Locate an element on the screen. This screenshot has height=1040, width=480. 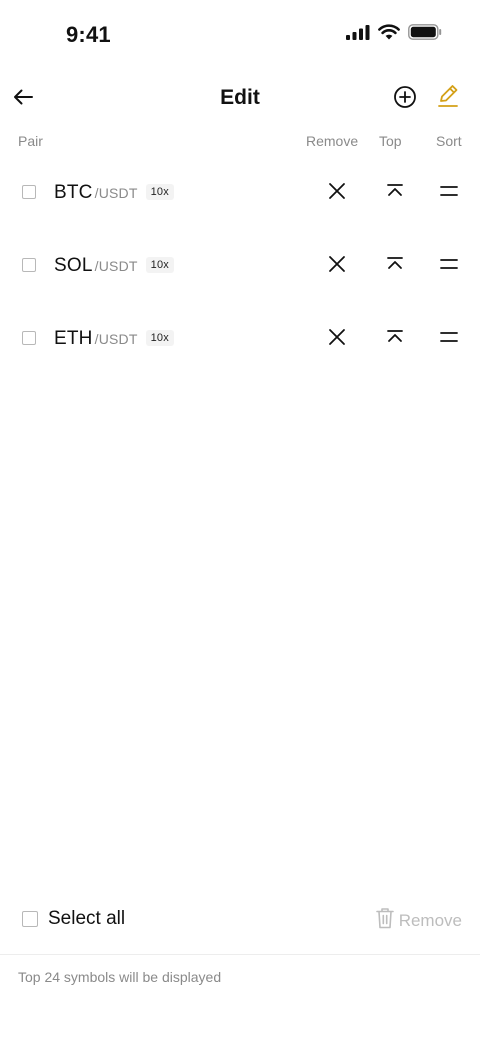
plus-circle-icon is located at coordinates (405, 99).